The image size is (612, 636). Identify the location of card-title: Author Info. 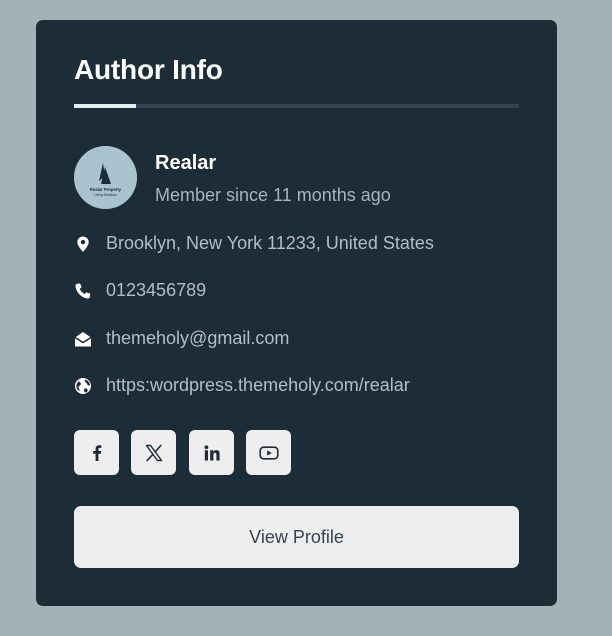
(148, 69).